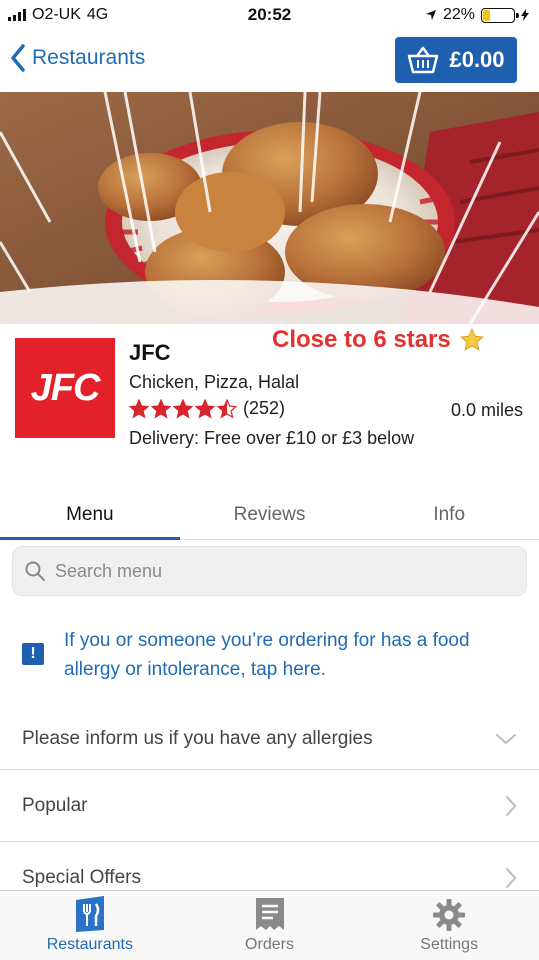  I want to click on search-bar, so click(269, 571).